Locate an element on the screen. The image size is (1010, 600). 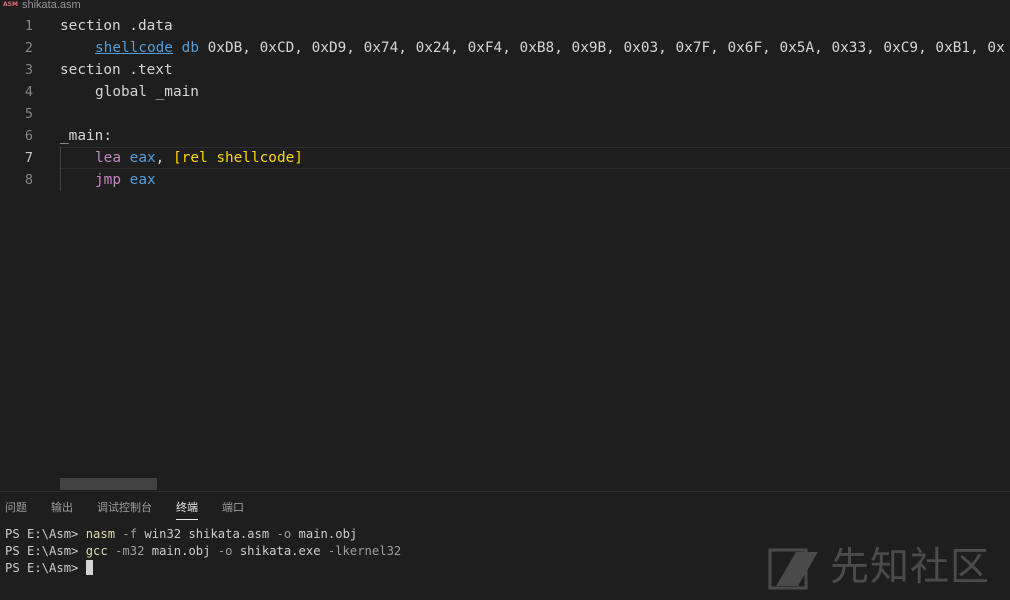
terminal-argument: win32 shikata.asm is located at coordinates (207, 534).